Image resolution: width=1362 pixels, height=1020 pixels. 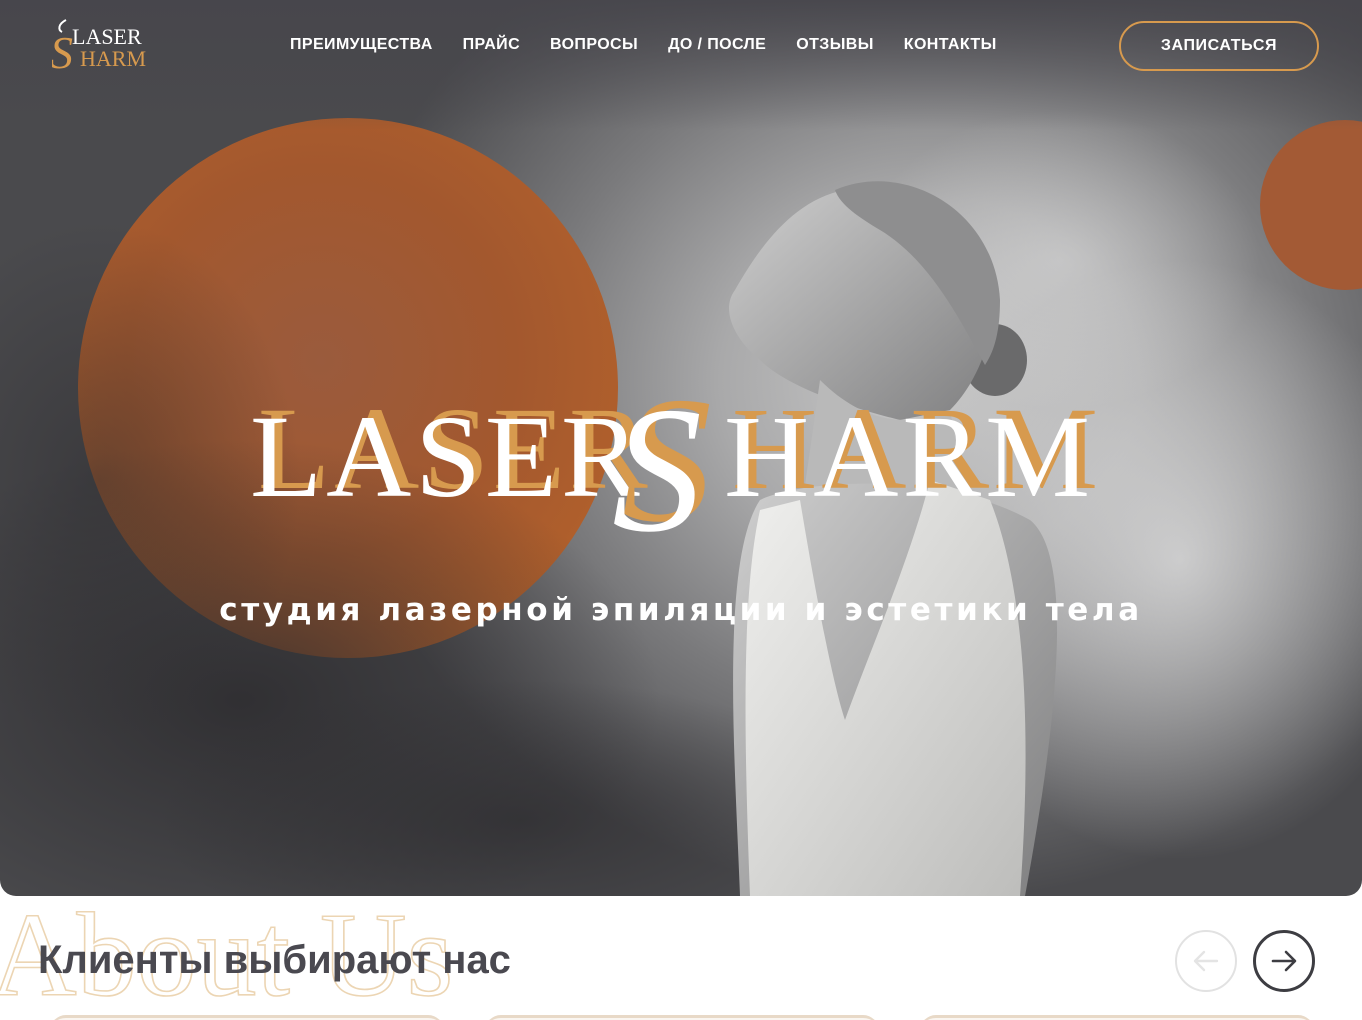 What do you see at coordinates (835, 45) in the screenshot?
I see `nav-link-reviews: ОТЗЫВЫ` at bounding box center [835, 45].